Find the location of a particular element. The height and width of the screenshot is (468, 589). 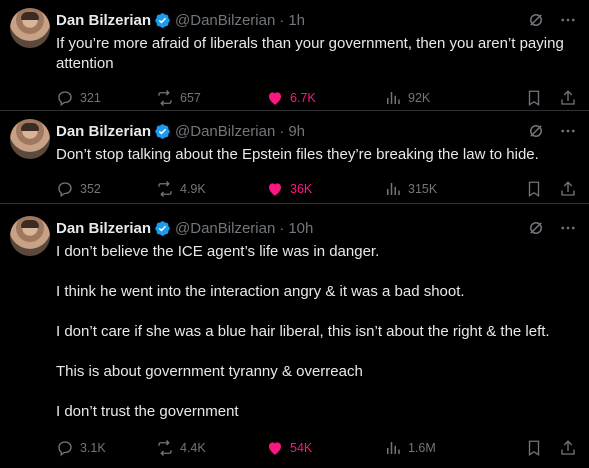

reply-count: 352 is located at coordinates (90, 189).